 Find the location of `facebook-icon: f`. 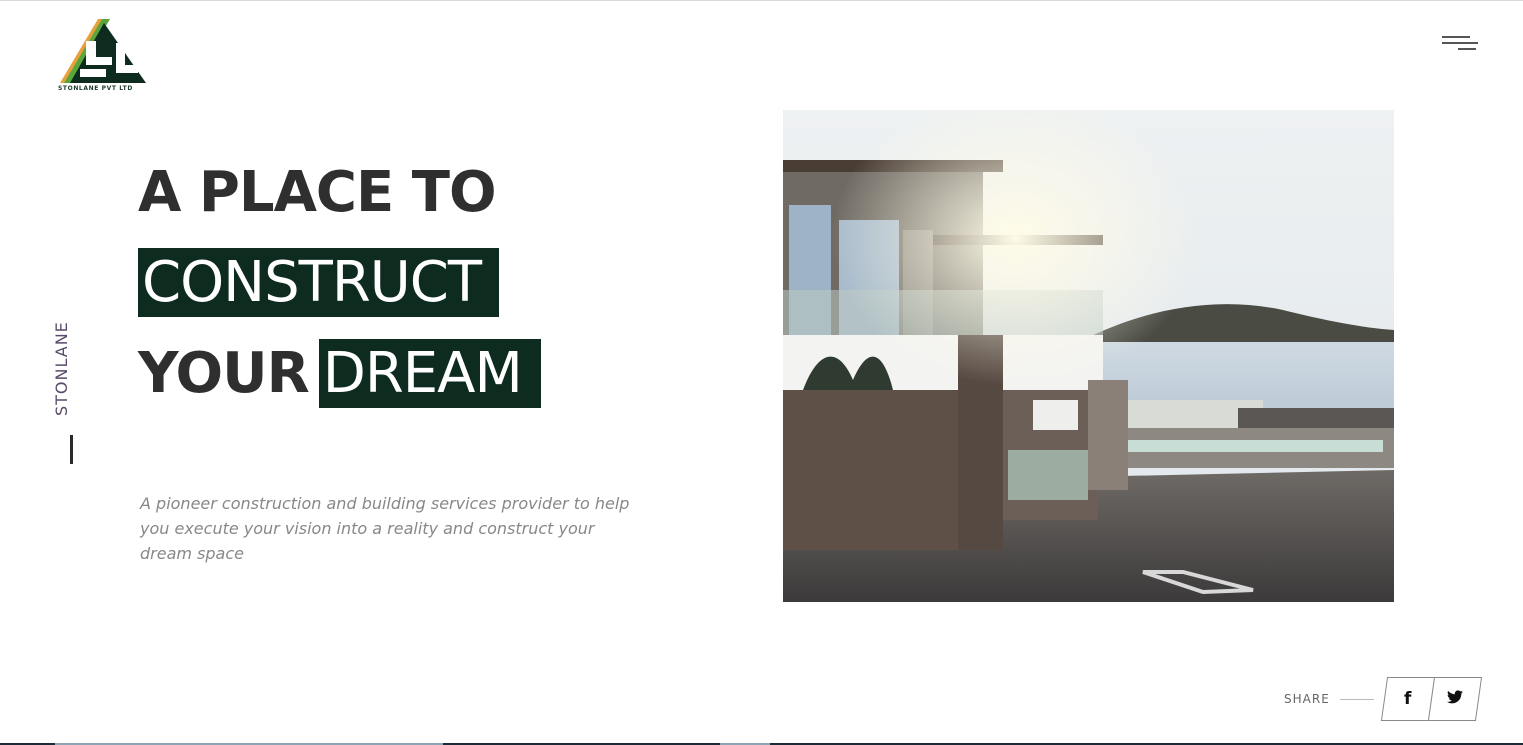

facebook-icon: f is located at coordinates (1408, 699).